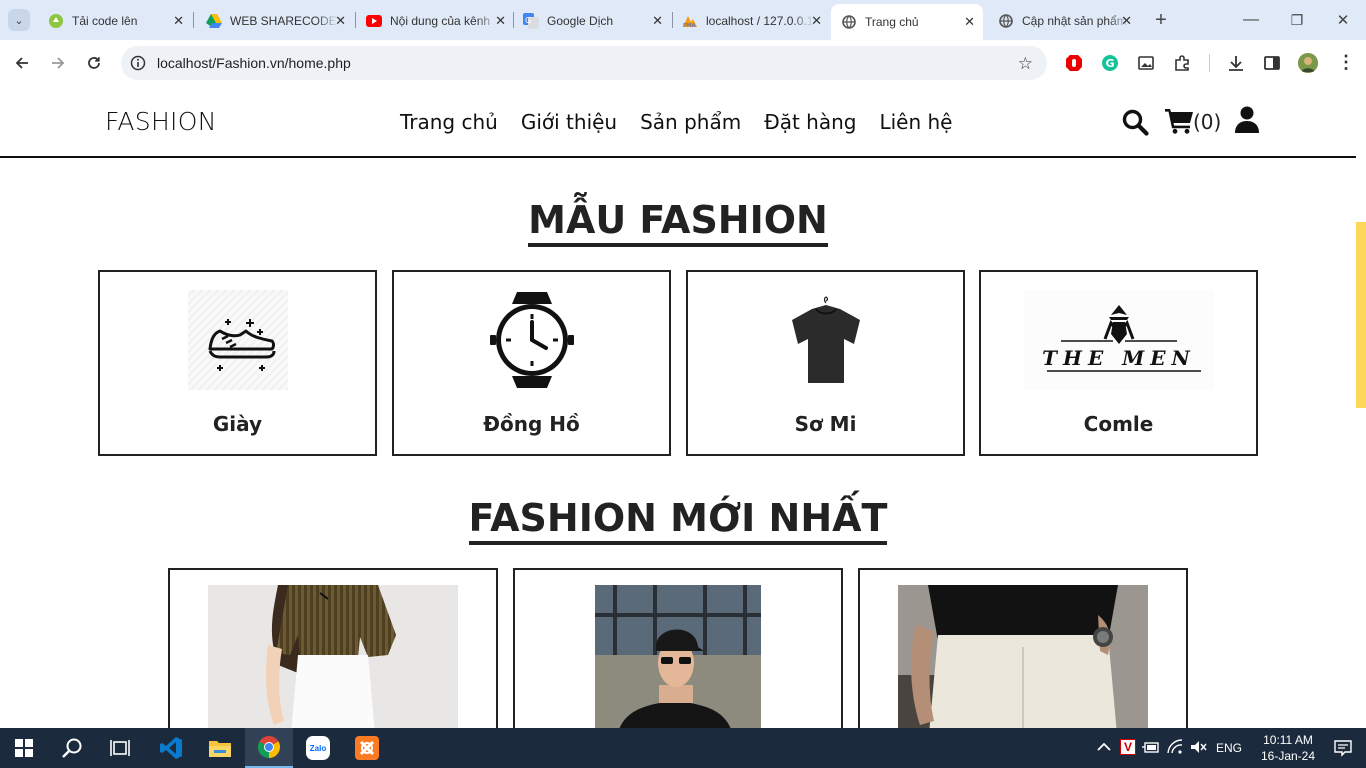 This screenshot has height=768, width=1366. Describe the element at coordinates (1074, 65) in the screenshot. I see `adblock-extension-icon` at that location.